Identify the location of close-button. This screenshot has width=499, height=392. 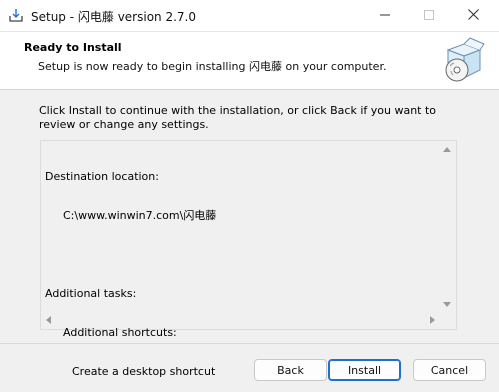
(473, 16).